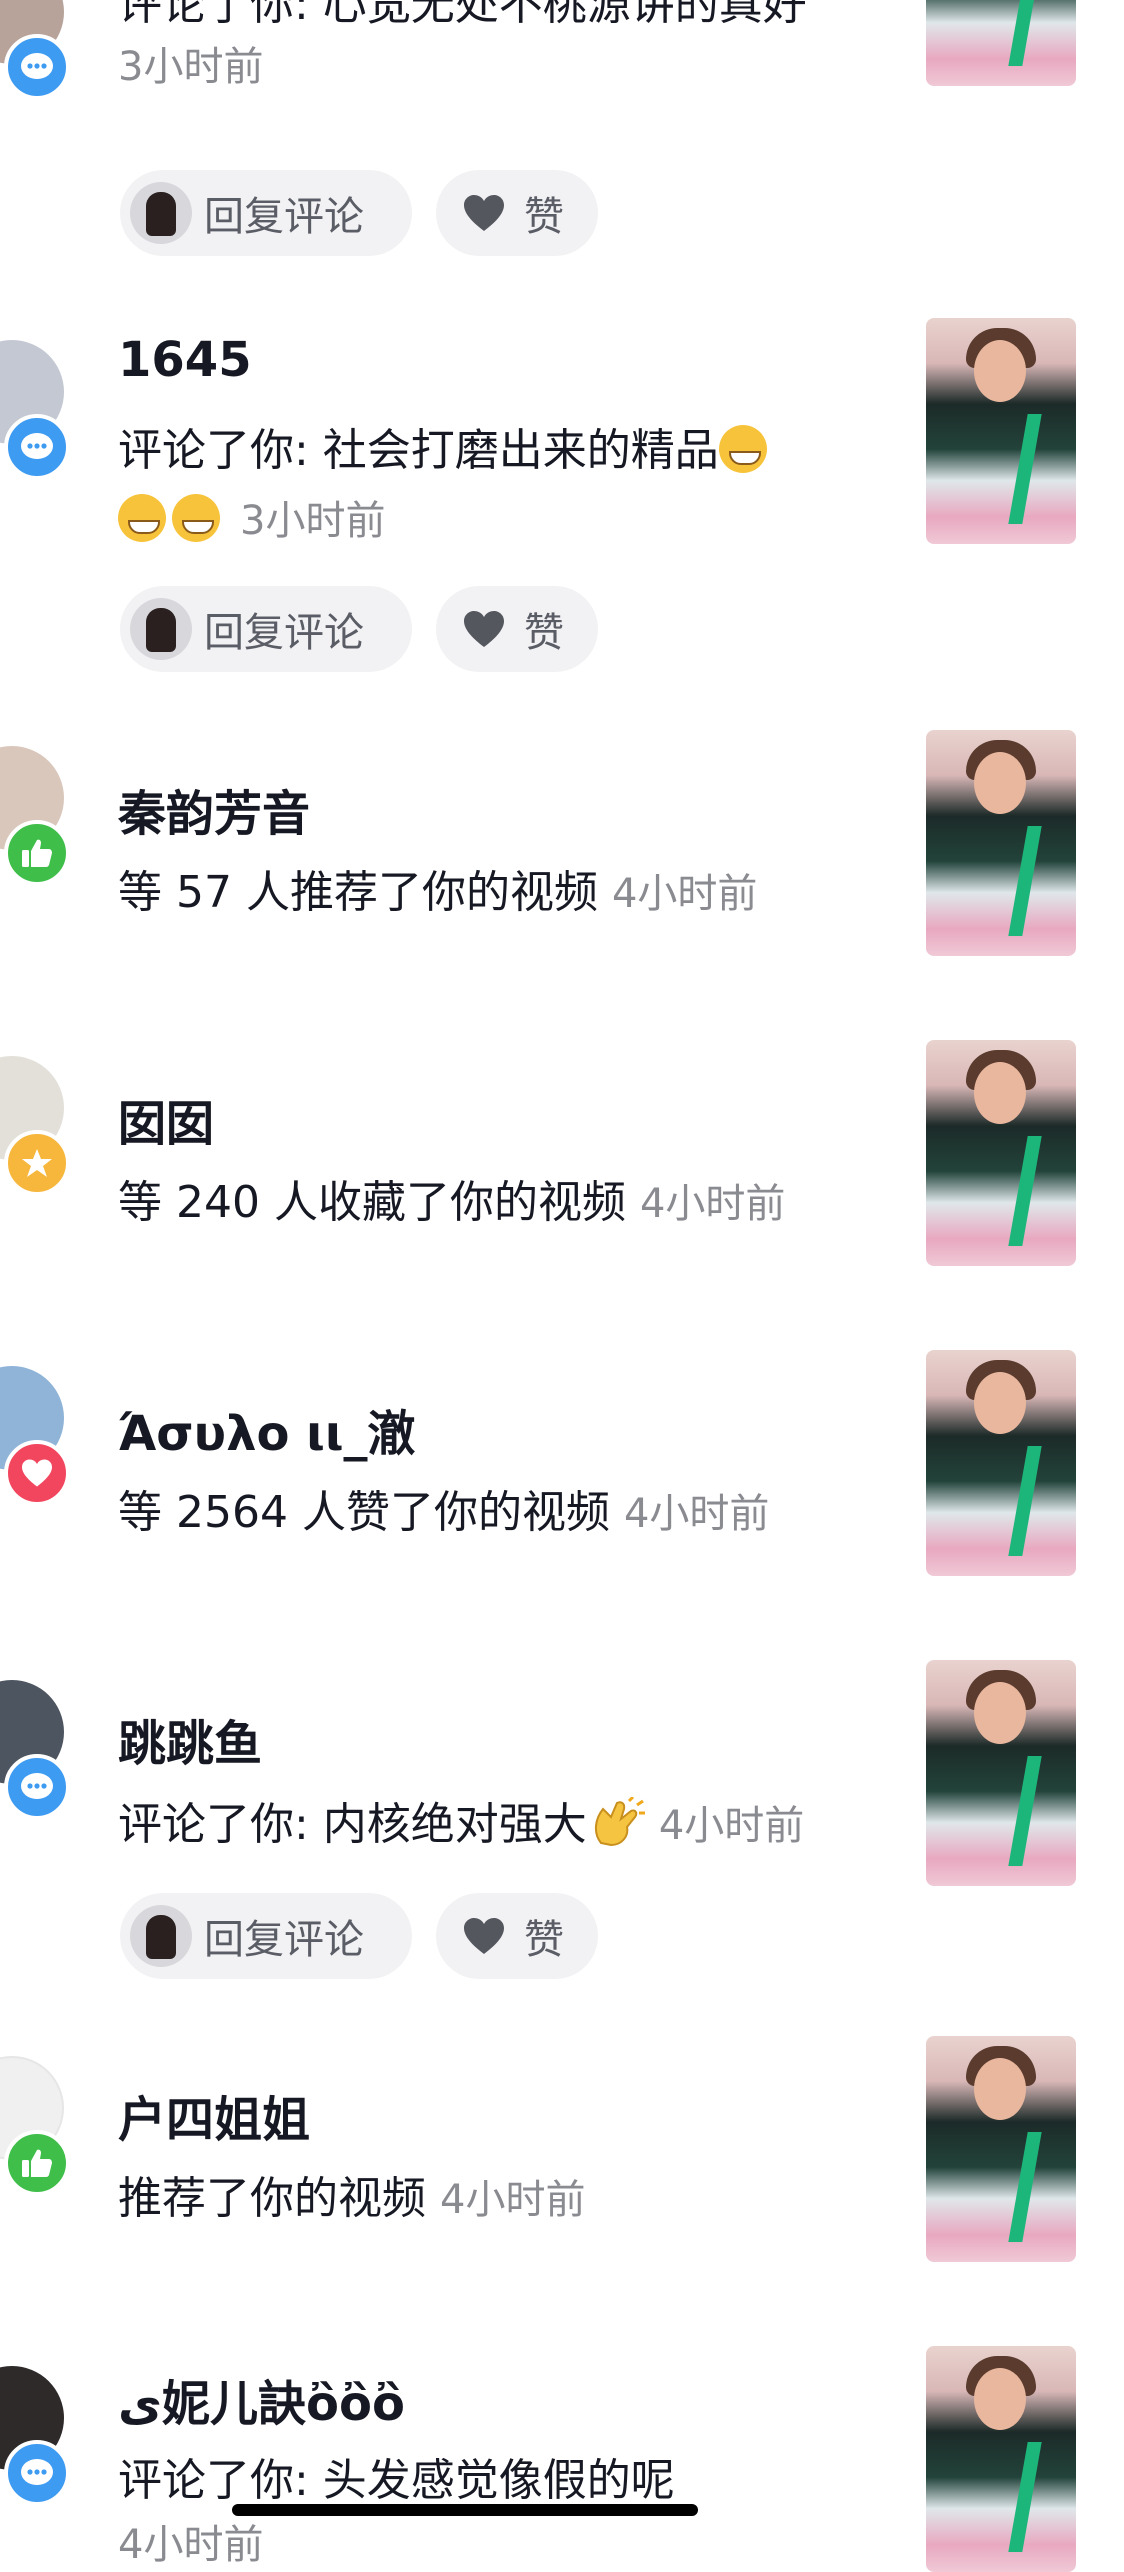 This screenshot has height=2572, width=1124. What do you see at coordinates (267, 1429) in the screenshot?
I see `user-name: Άσυλο ιι_澈` at bounding box center [267, 1429].